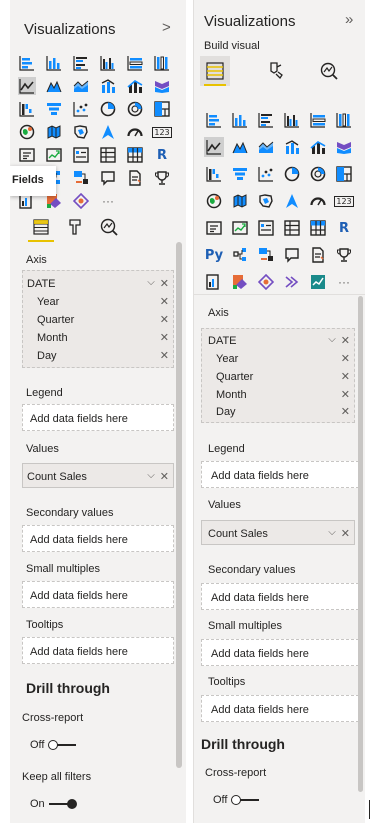  I want to click on treemap-icon, so click(162, 109).